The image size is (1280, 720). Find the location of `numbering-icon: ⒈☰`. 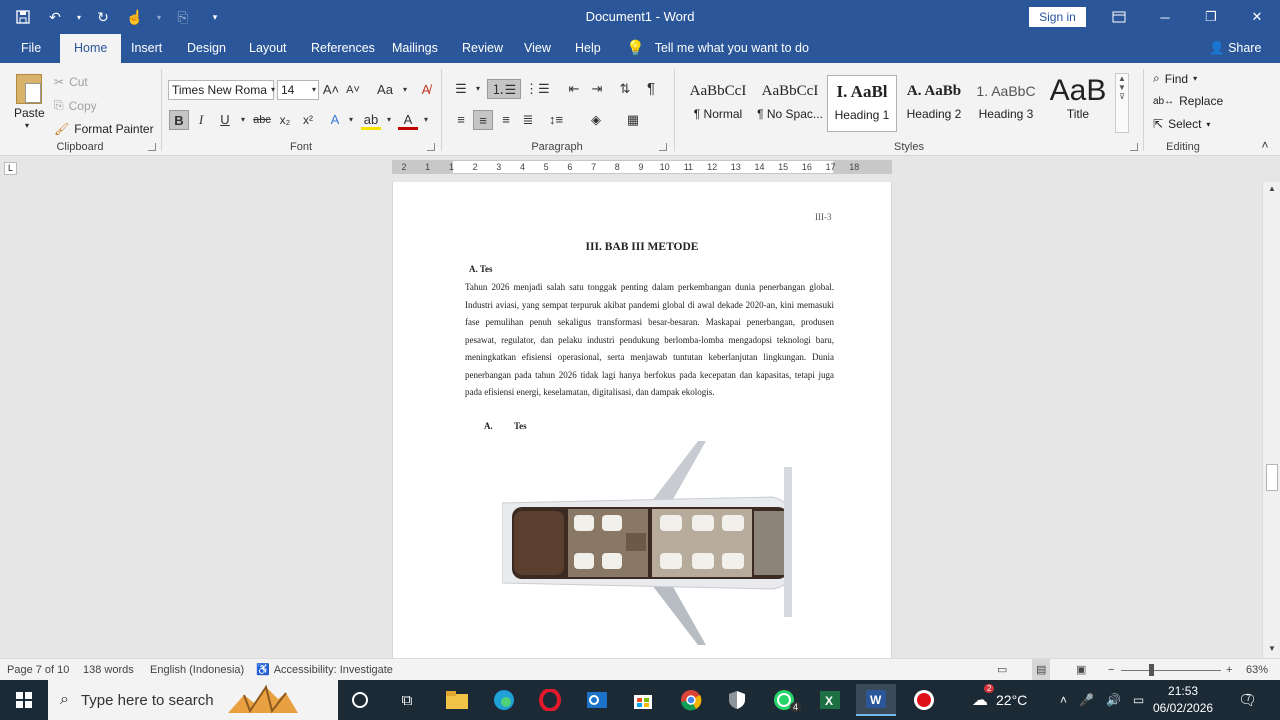

numbering-icon: ⒈☰ is located at coordinates (504, 89).